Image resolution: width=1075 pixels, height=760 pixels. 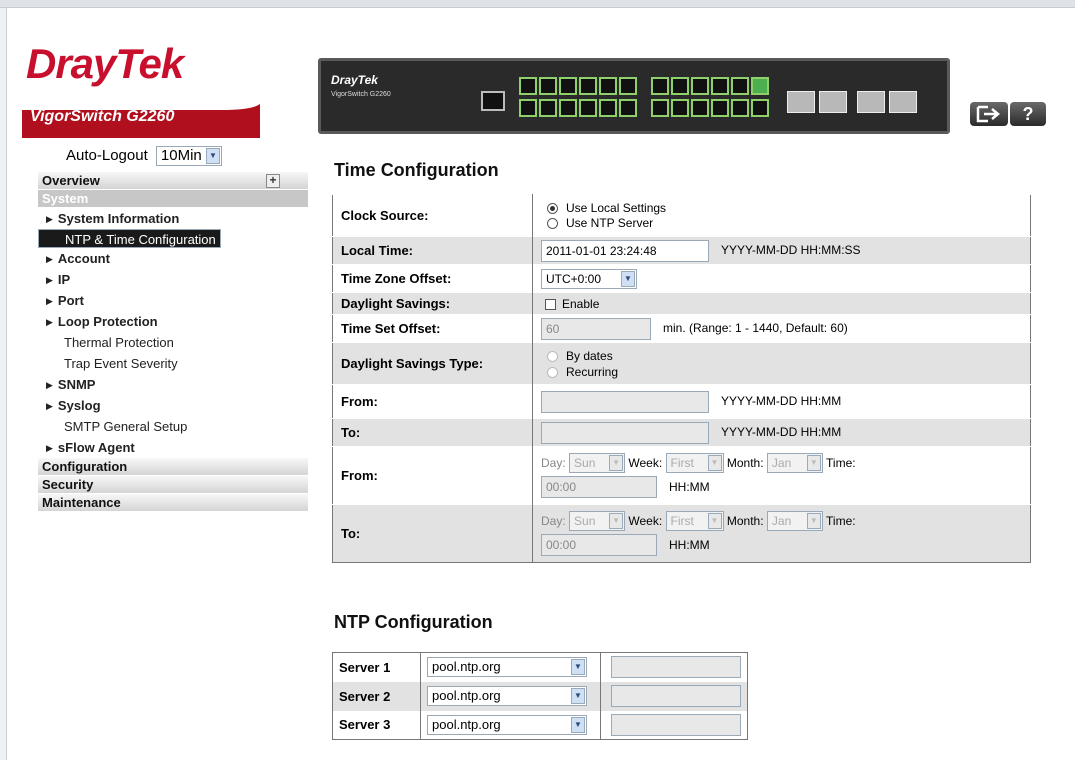 What do you see at coordinates (376, 725) in the screenshot?
I see `server-3-label: Server 3` at bounding box center [376, 725].